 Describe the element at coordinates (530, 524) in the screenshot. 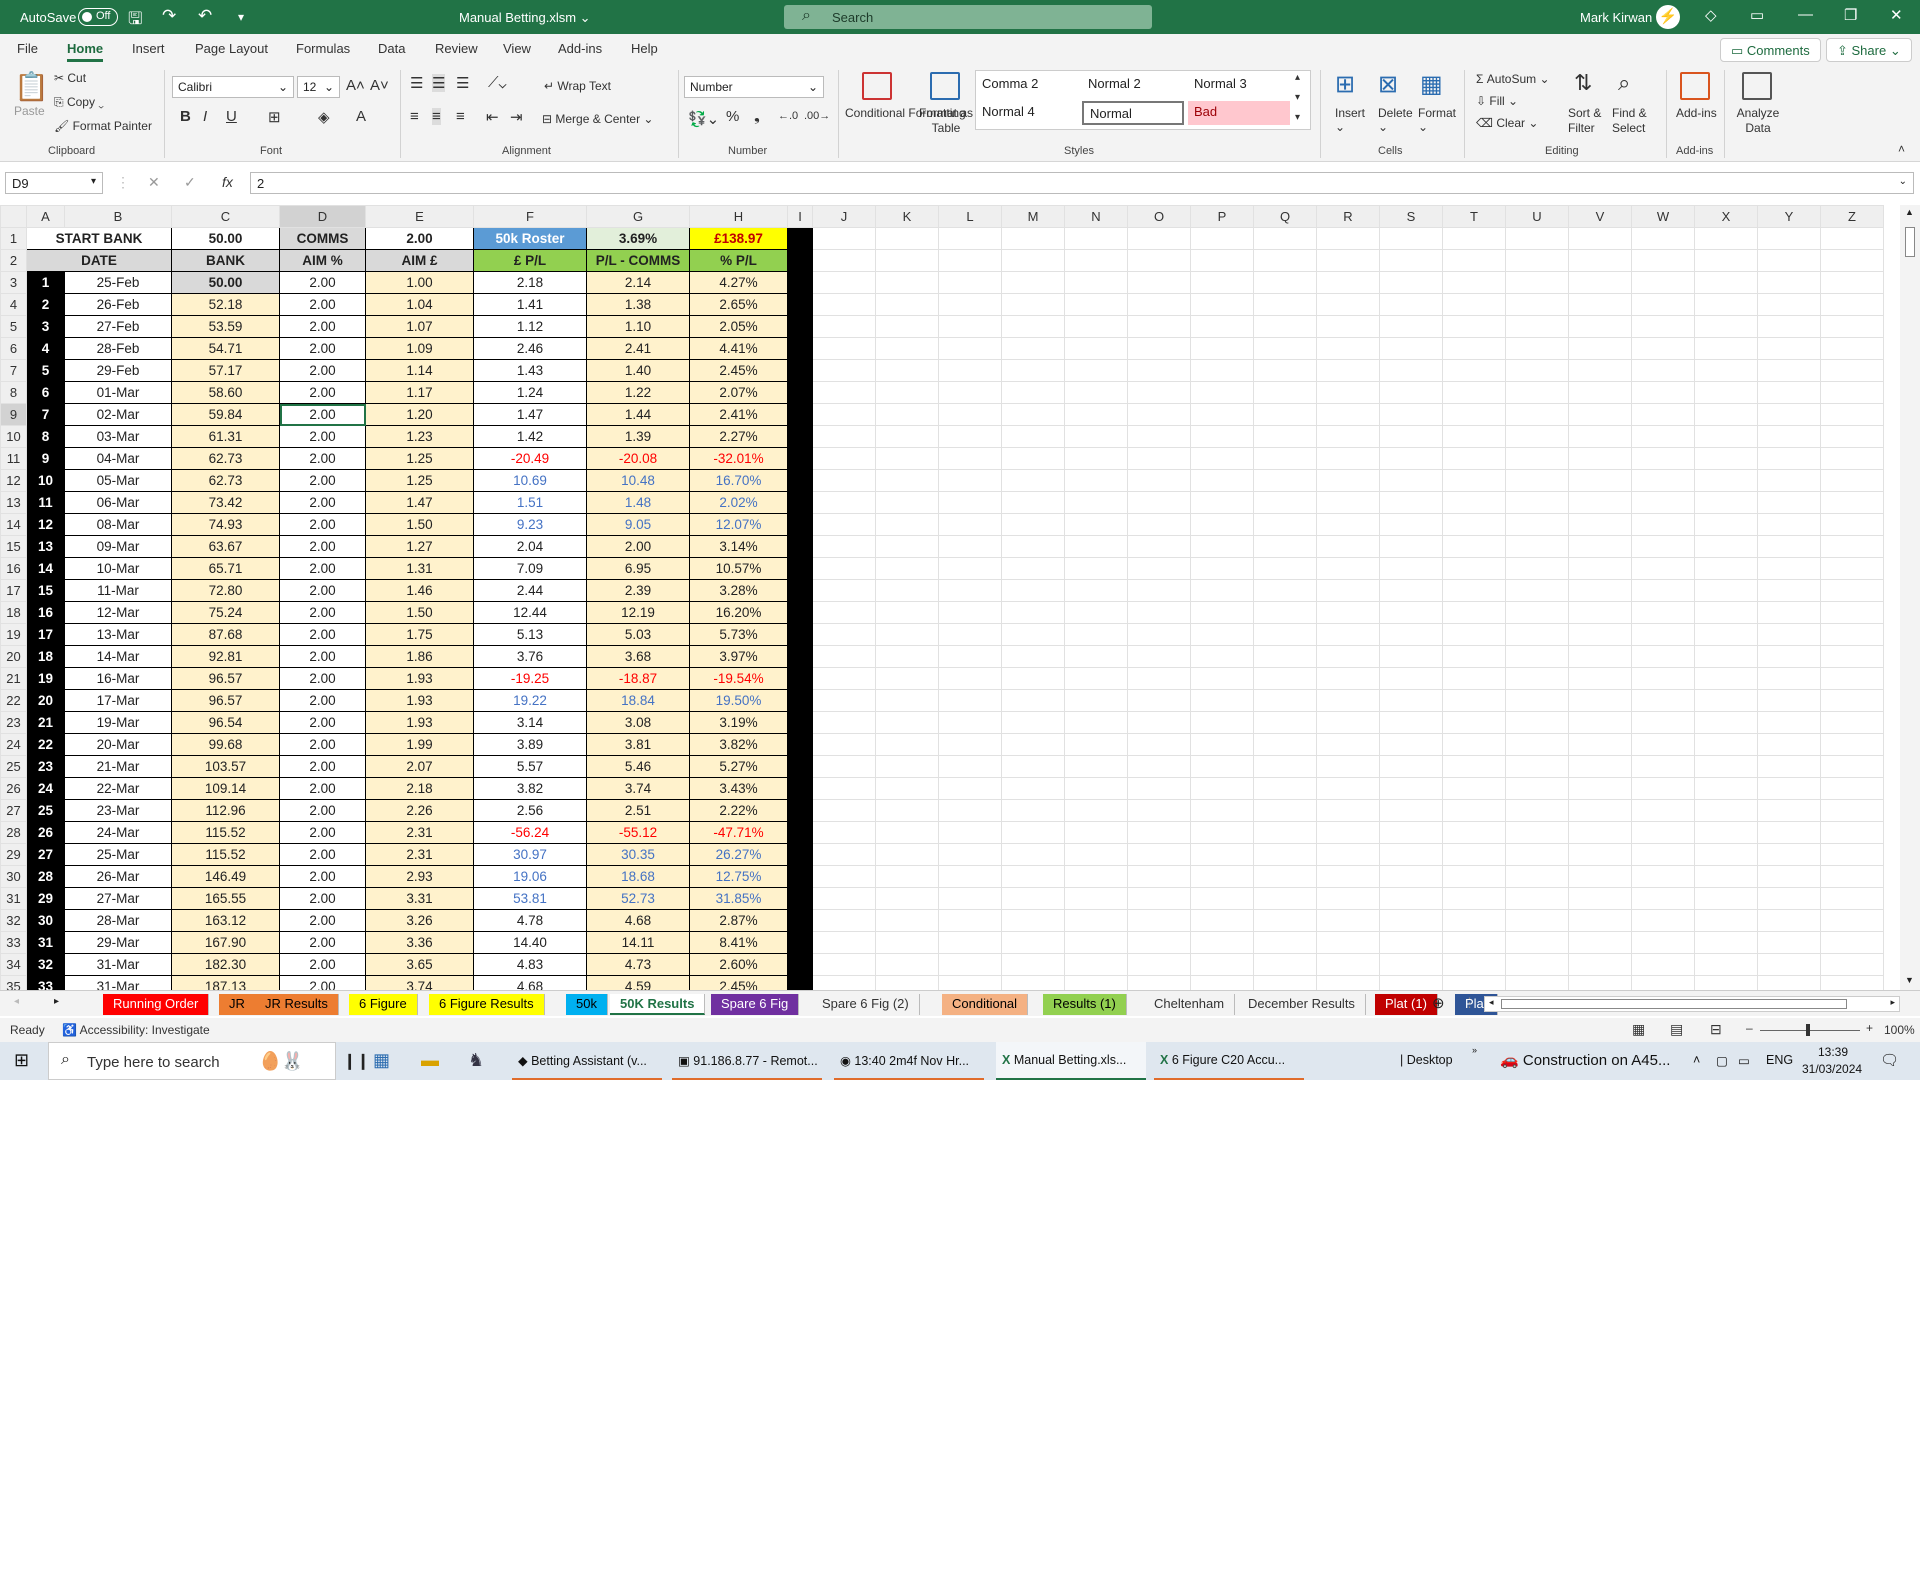

I see `pl-cell: 9.23` at that location.